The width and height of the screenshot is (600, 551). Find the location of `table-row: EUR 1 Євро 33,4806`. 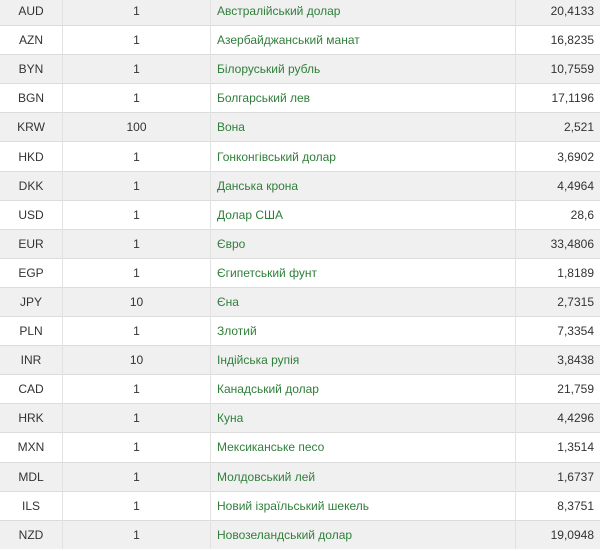

table-row: EUR 1 Євро 33,4806 is located at coordinates (300, 243).